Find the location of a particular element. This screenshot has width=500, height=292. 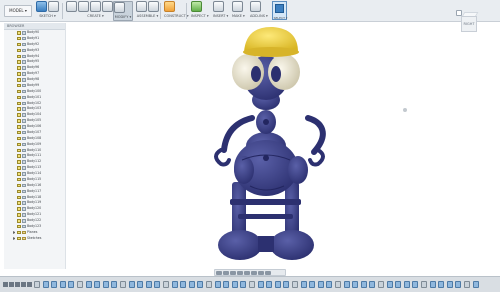

grid-settings-icon is located at coordinates (261, 273).